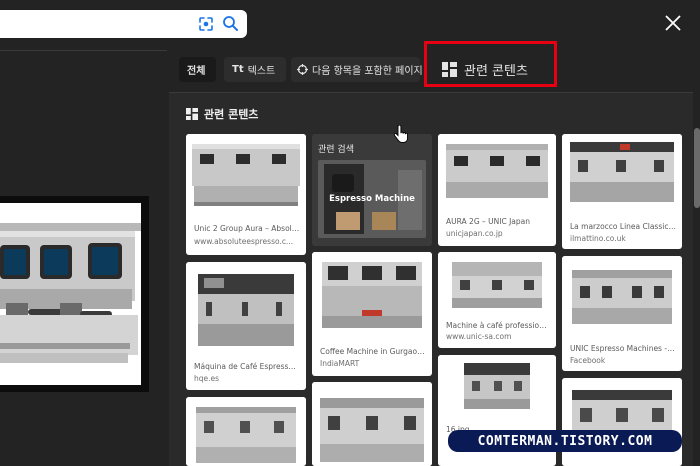  I want to click on result-card: Máquina de Café Espresso - ... hqe.es, so click(246, 326).